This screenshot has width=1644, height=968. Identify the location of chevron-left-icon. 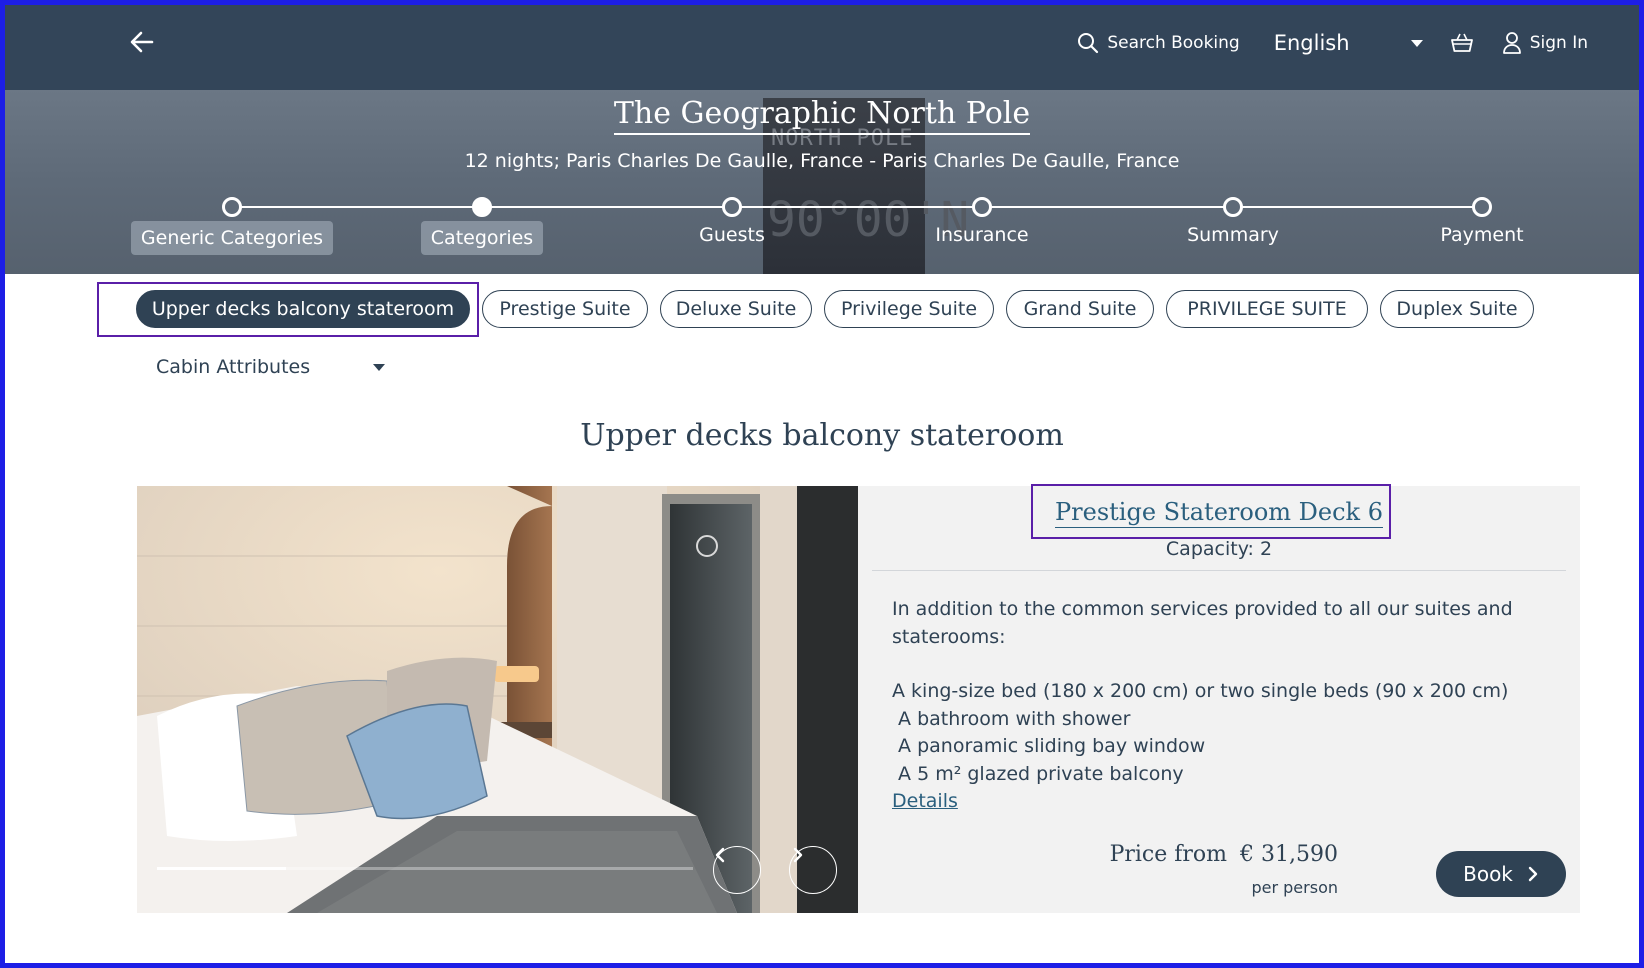
(720, 855).